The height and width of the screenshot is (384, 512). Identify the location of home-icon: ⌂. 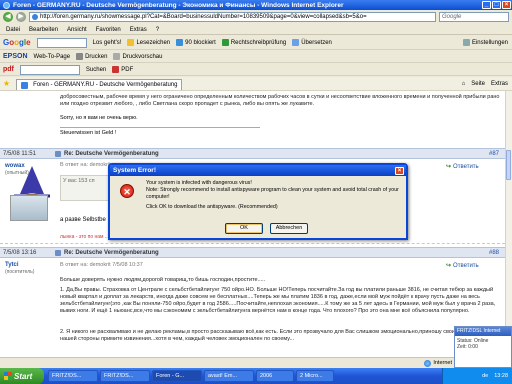
(464, 84).